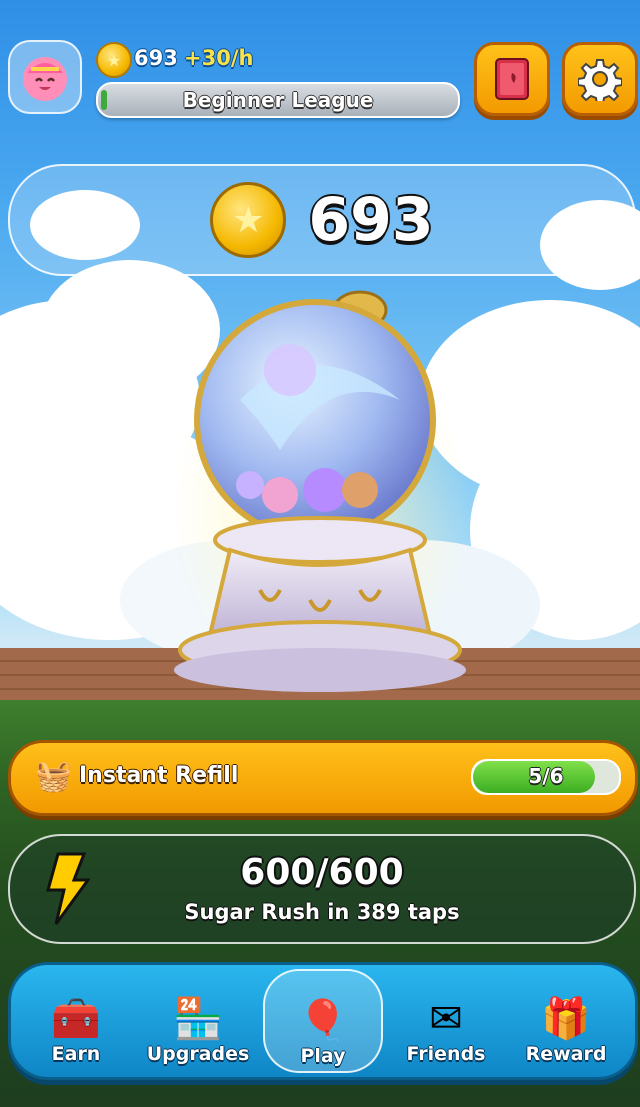 The width and height of the screenshot is (640, 1107). I want to click on instant-refill-button: 🧺 Instant Refill 5/6, so click(323, 778).